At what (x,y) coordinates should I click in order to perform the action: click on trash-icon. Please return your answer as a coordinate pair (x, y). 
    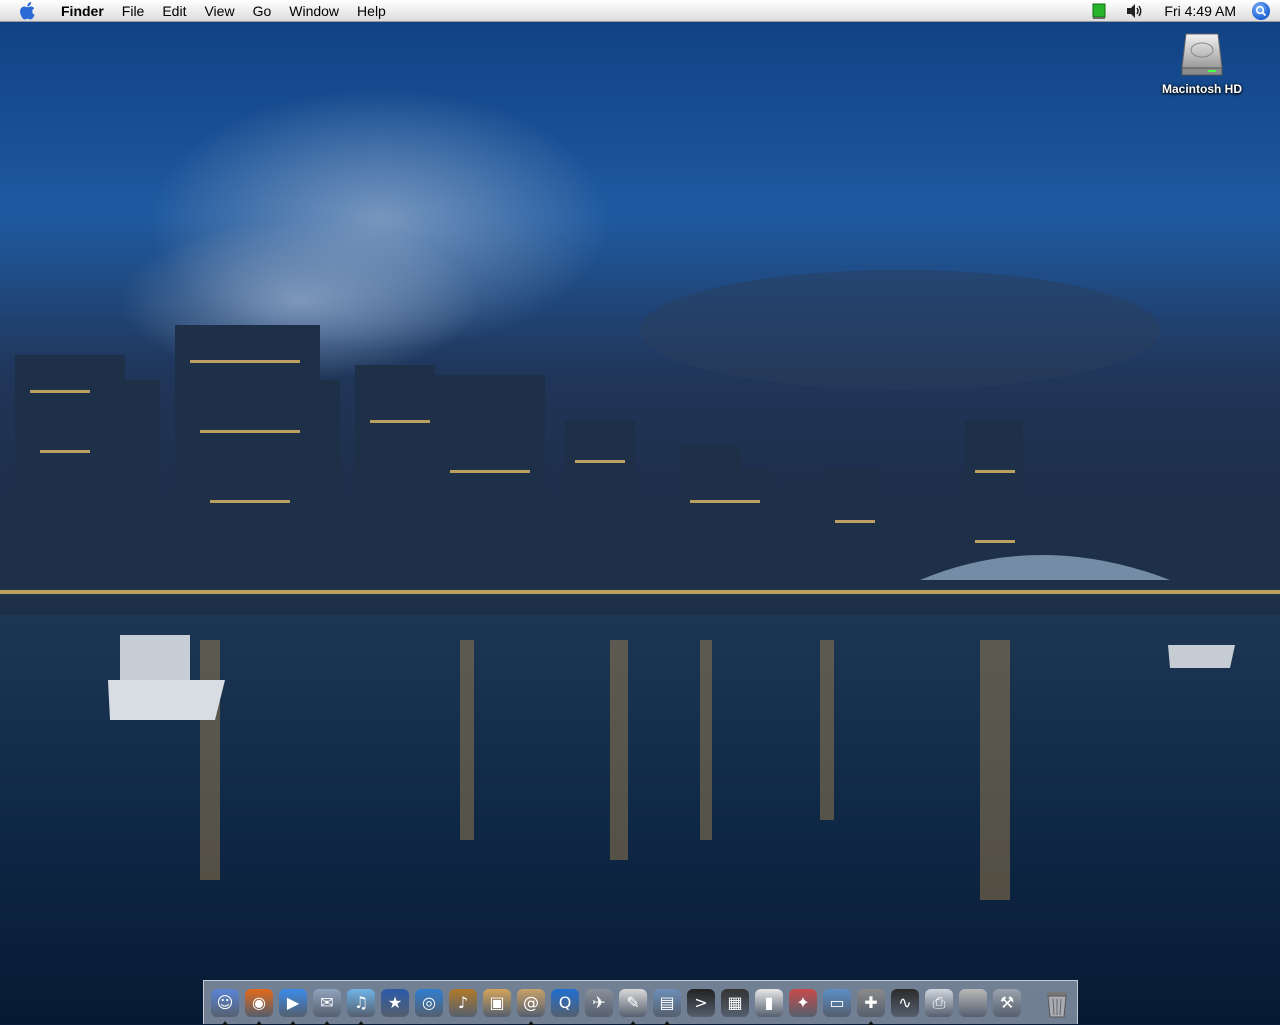
    Looking at the image, I should click on (1057, 1004).